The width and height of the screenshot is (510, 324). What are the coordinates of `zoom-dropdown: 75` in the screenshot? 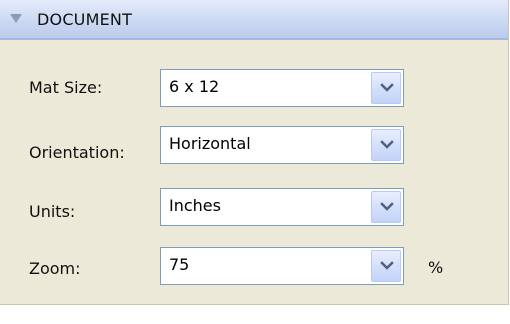 It's located at (282, 266).